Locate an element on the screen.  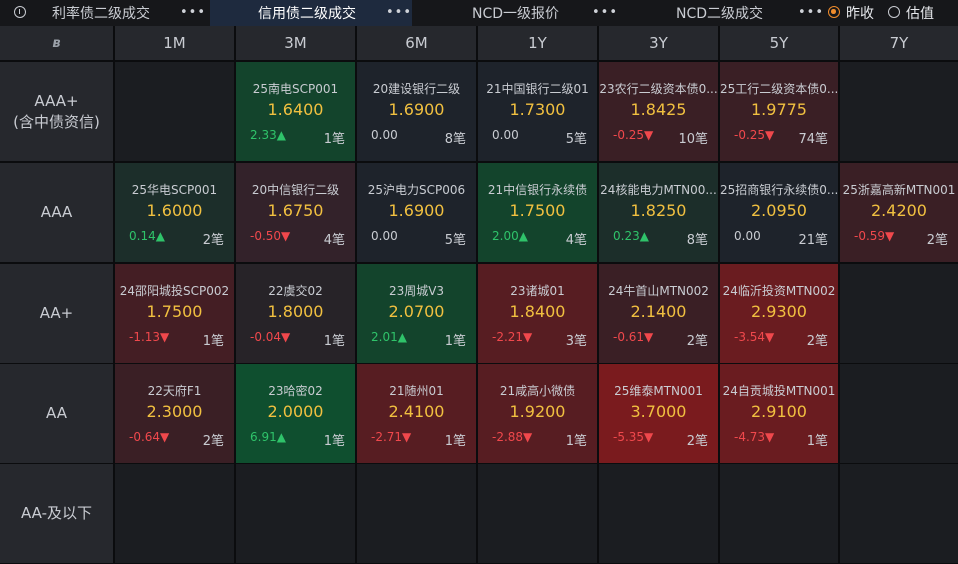
bond-cell: 25维泰MTN001 3.7000 -5.35▼ 2笔 is located at coordinates (658, 413).